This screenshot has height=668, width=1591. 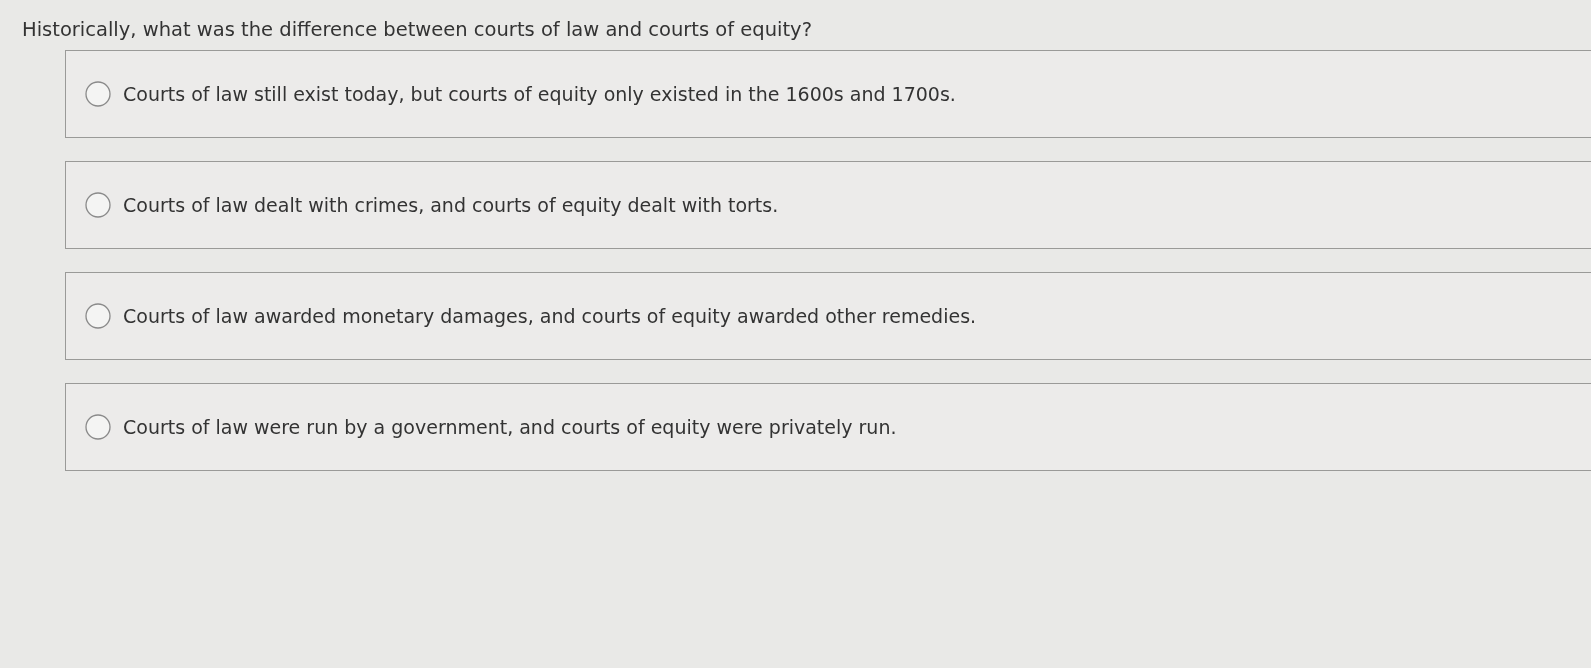 I want to click on answer-option: Courts of law dealt with crimes, and courts of equity dealt with torts., so click(x=828, y=205).